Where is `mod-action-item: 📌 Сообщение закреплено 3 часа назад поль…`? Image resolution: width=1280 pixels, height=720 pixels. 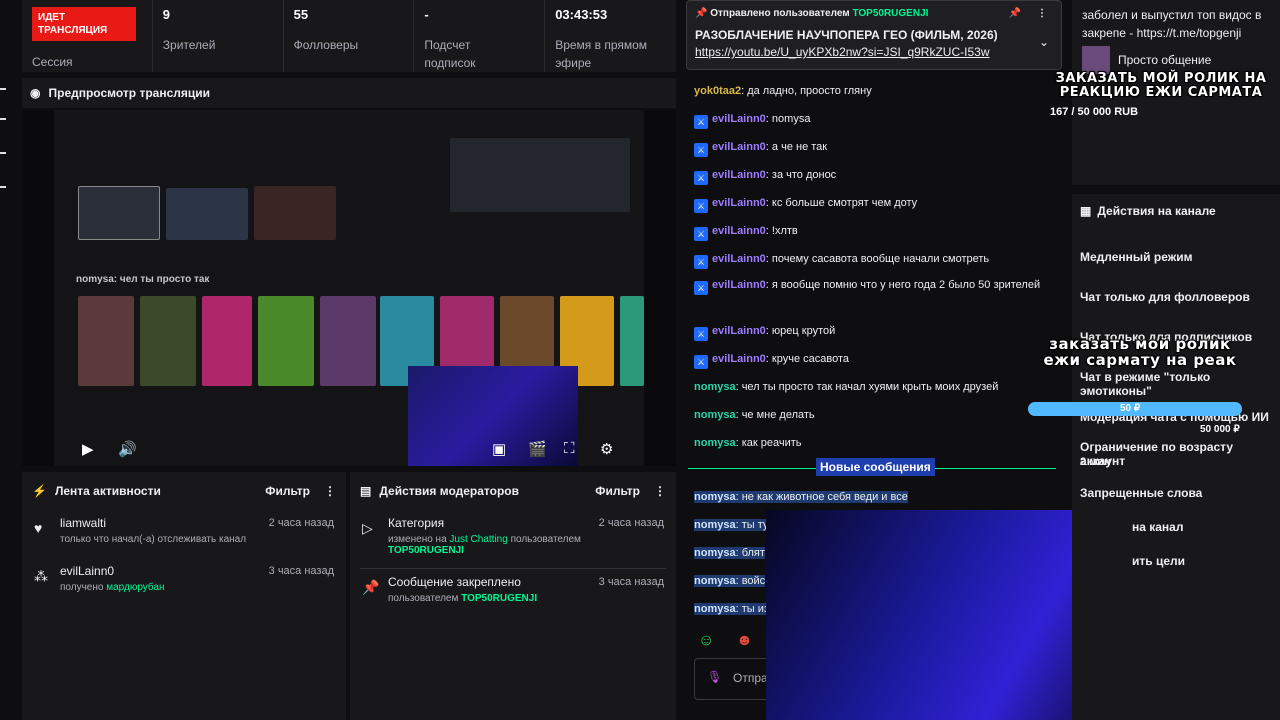
mod-action-item: 📌 Сообщение закреплено 3 часа назад поль… is located at coordinates (513, 593).